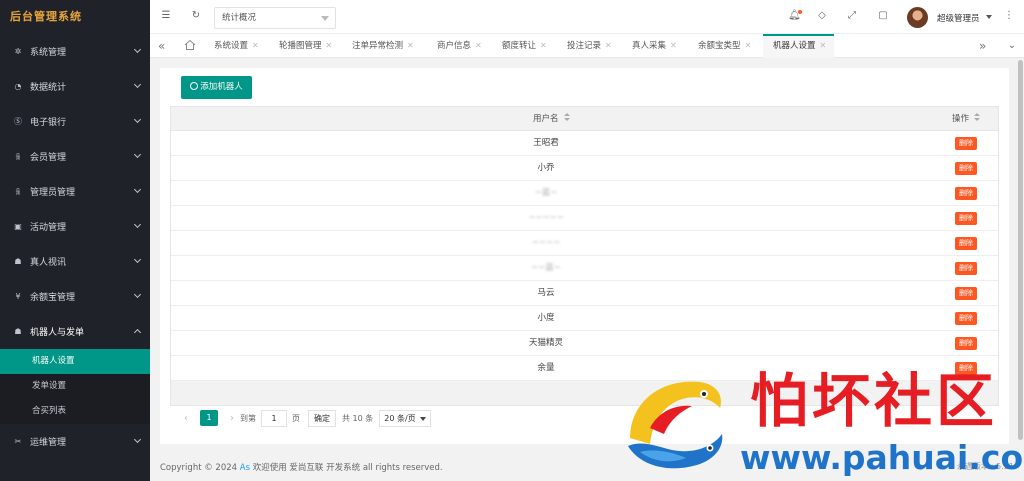  What do you see at coordinates (48, 53) in the screenshot?
I see `sidebar-item-label: 系统管理` at bounding box center [48, 53].